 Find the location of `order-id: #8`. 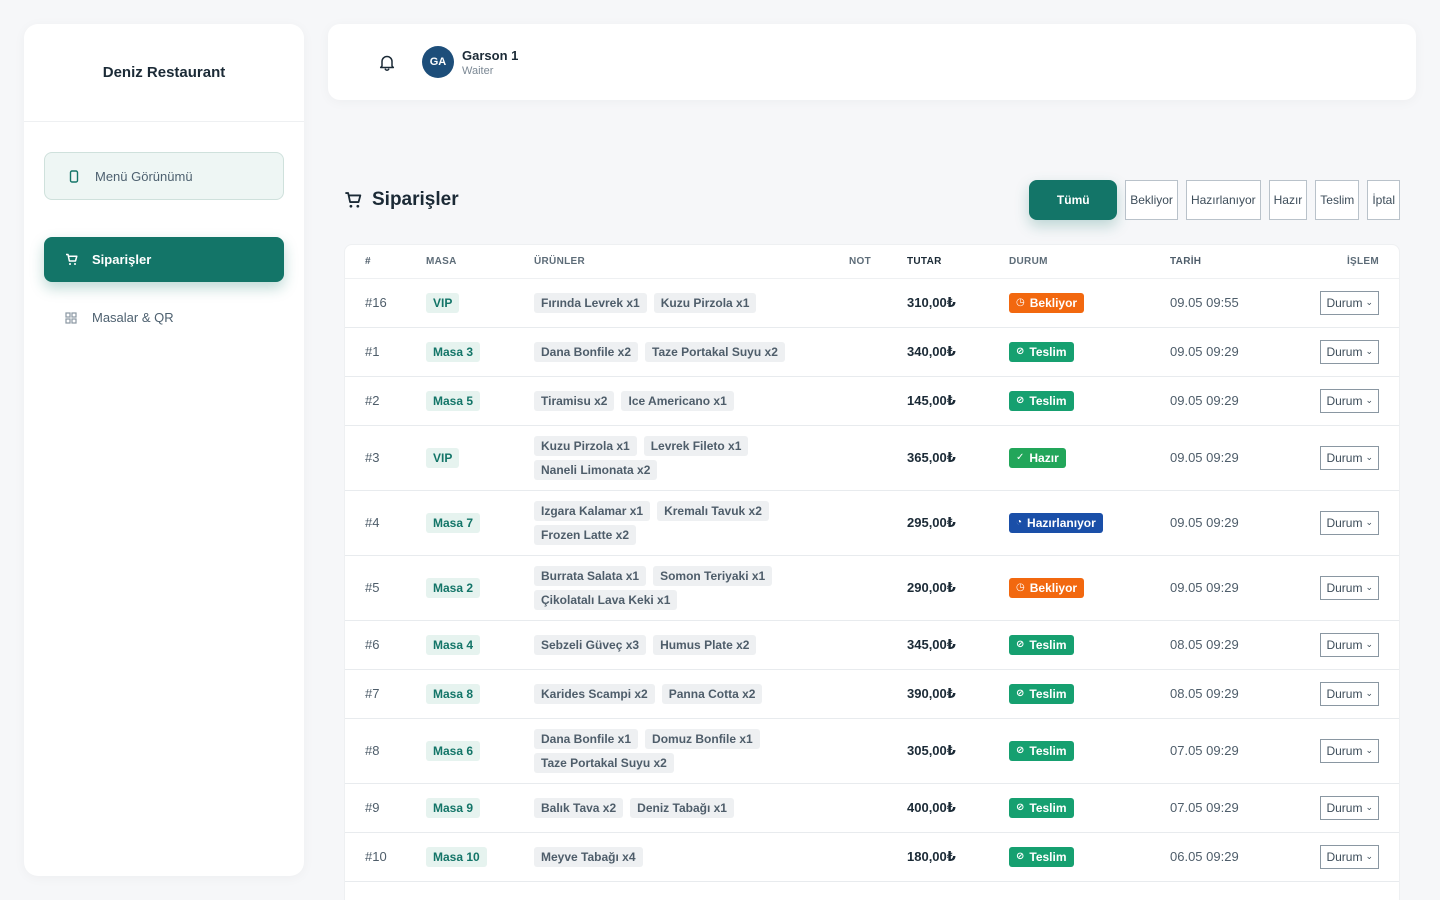

order-id: #8 is located at coordinates (385, 751).